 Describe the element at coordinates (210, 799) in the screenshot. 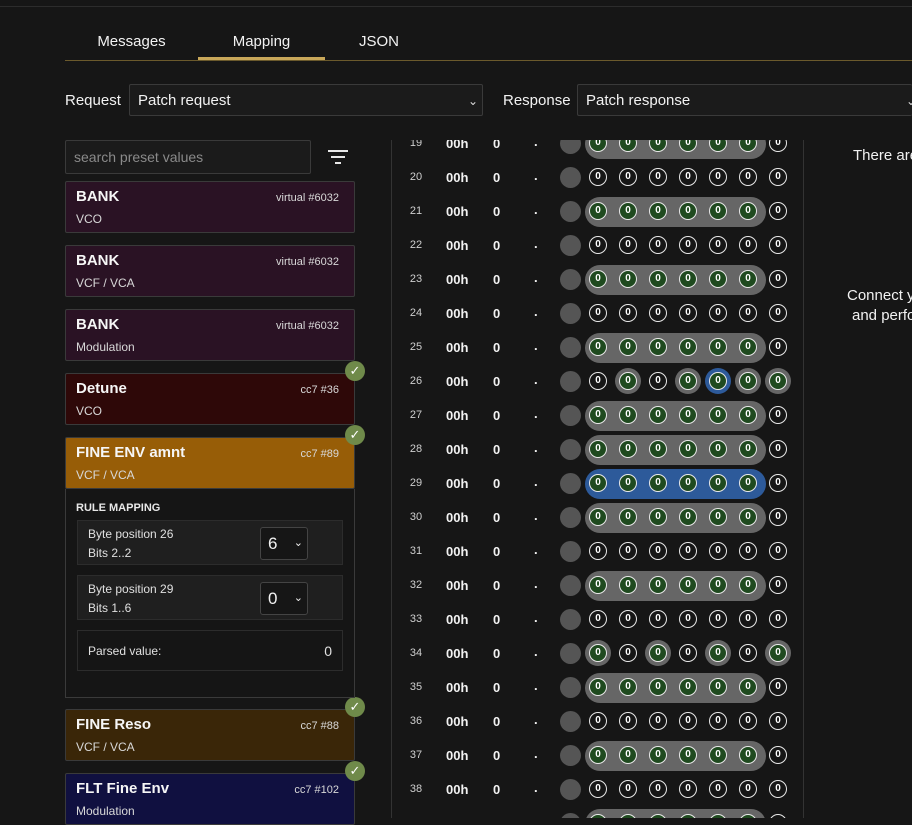

I see `preset-card: FLT Fine Env Modulation cc7 #102` at that location.